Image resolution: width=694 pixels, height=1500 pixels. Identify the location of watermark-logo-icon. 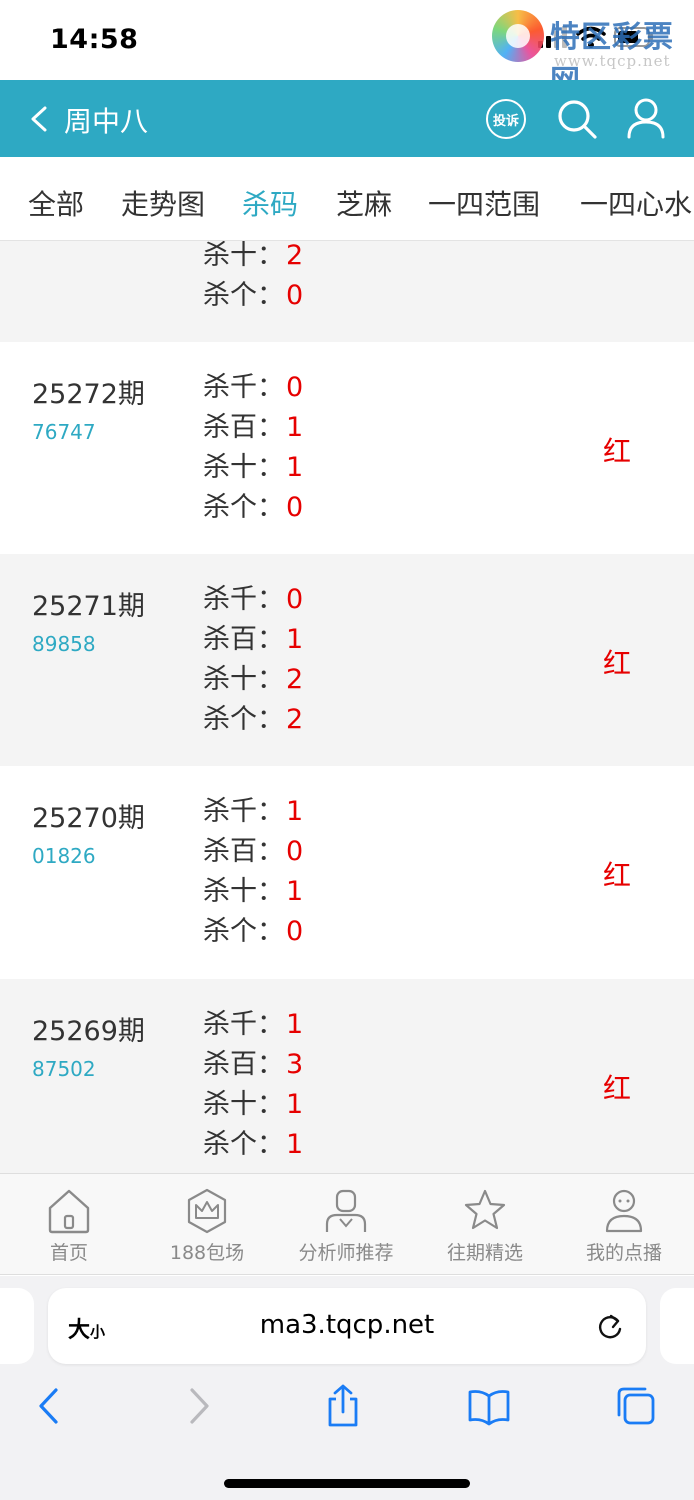
(518, 36).